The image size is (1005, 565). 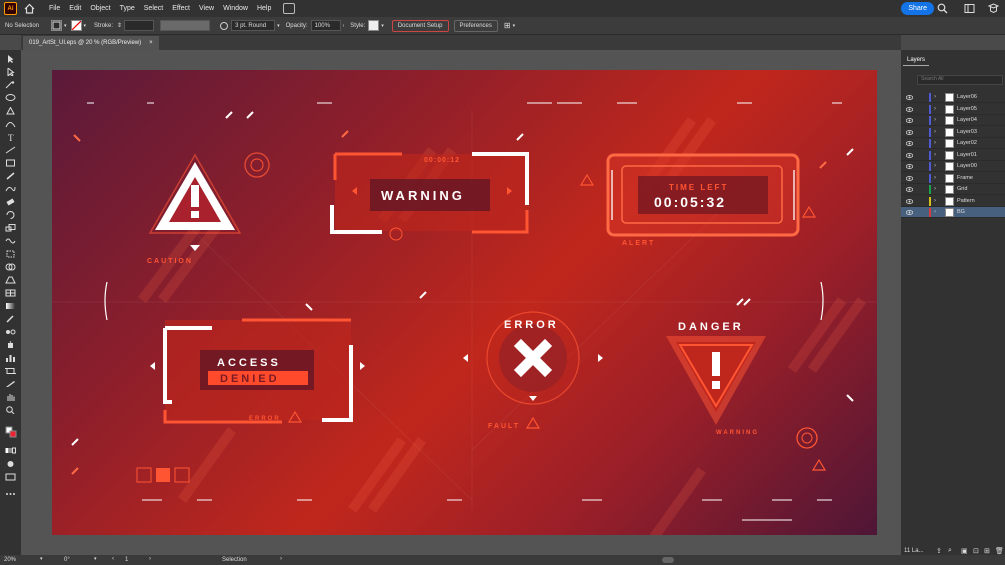 I want to click on menu-window: Window, so click(x=235, y=8).